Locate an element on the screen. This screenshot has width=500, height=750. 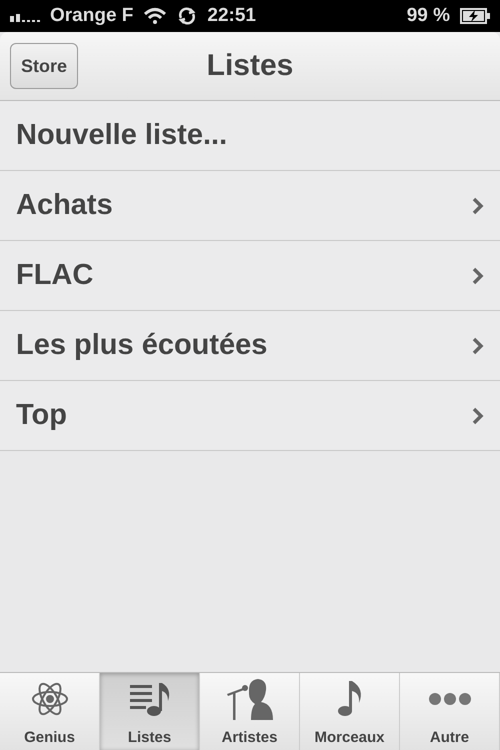
tab-item: Morceaux is located at coordinates (350, 711).